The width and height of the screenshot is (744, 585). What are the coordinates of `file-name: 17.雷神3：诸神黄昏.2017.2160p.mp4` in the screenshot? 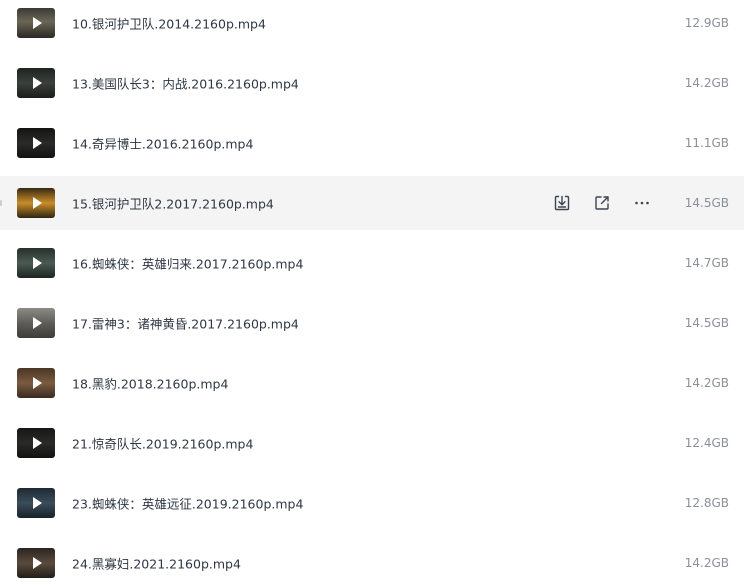 It's located at (185, 323).